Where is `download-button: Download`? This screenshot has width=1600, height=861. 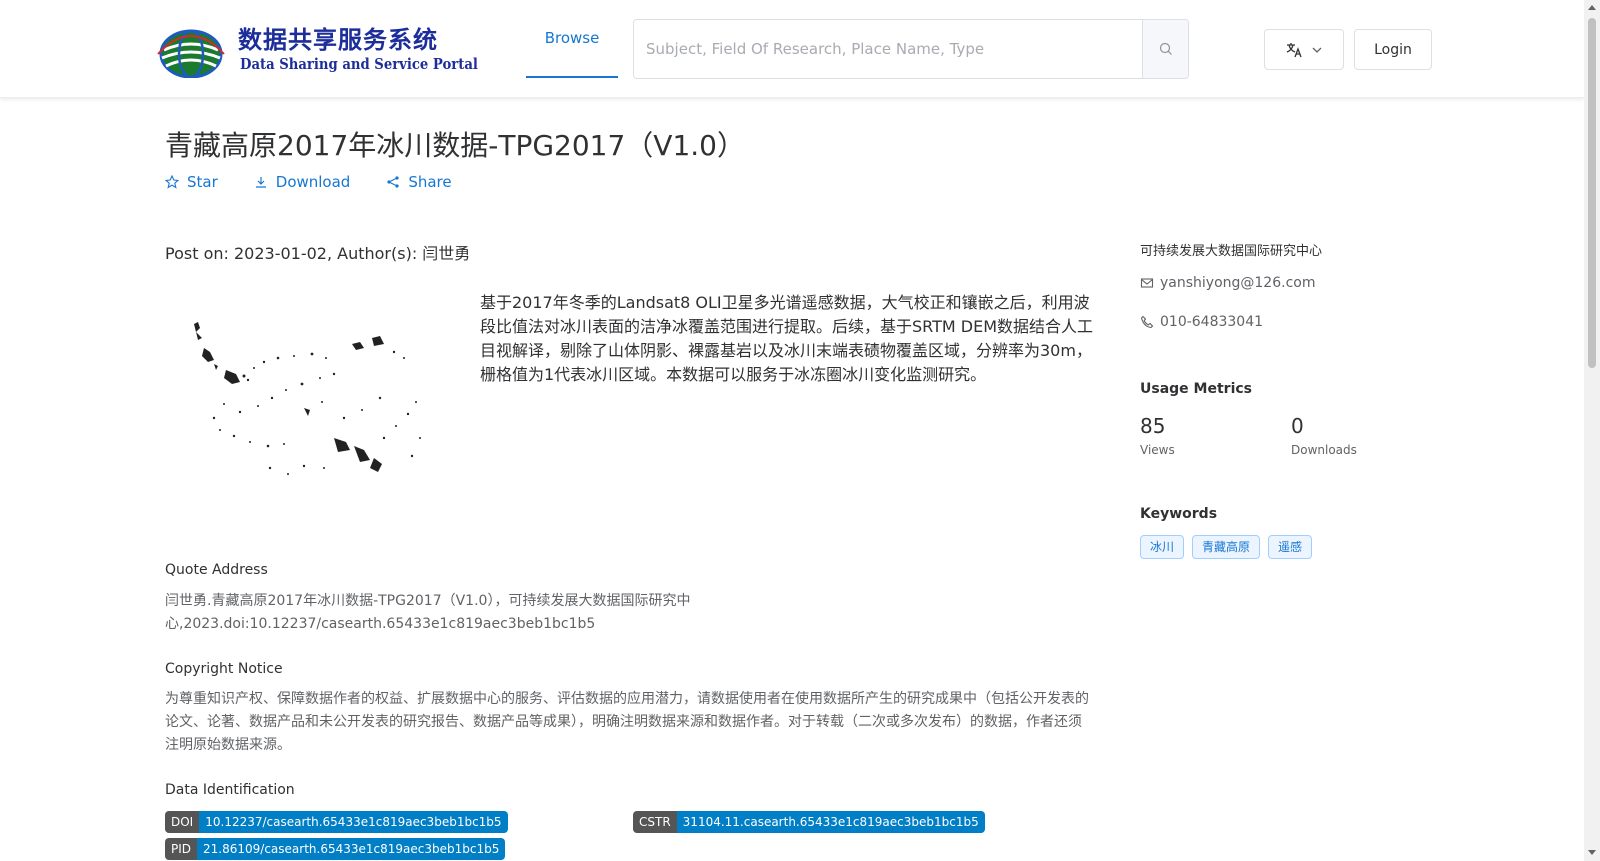
download-button: Download is located at coordinates (302, 182).